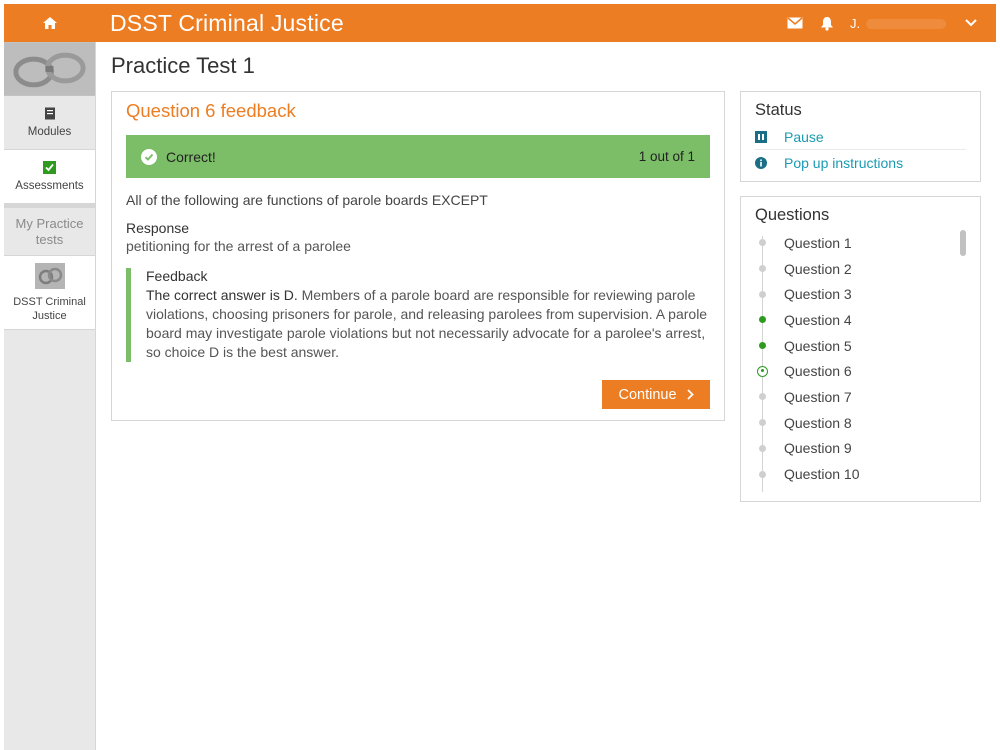 The height and width of the screenshot is (750, 1000). Describe the element at coordinates (149, 156) in the screenshot. I see `check-circle-icon` at that location.